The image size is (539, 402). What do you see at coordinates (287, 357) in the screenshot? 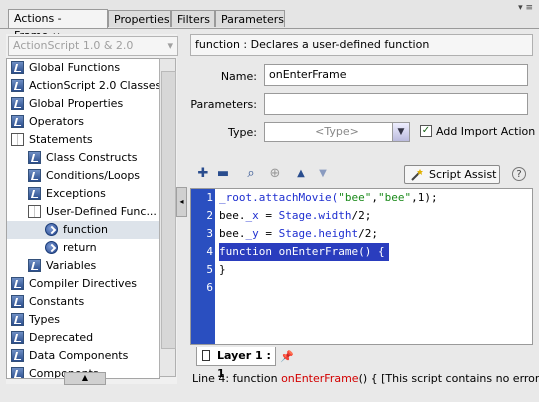
I see `pin-script-icon: 📌` at bounding box center [287, 357].